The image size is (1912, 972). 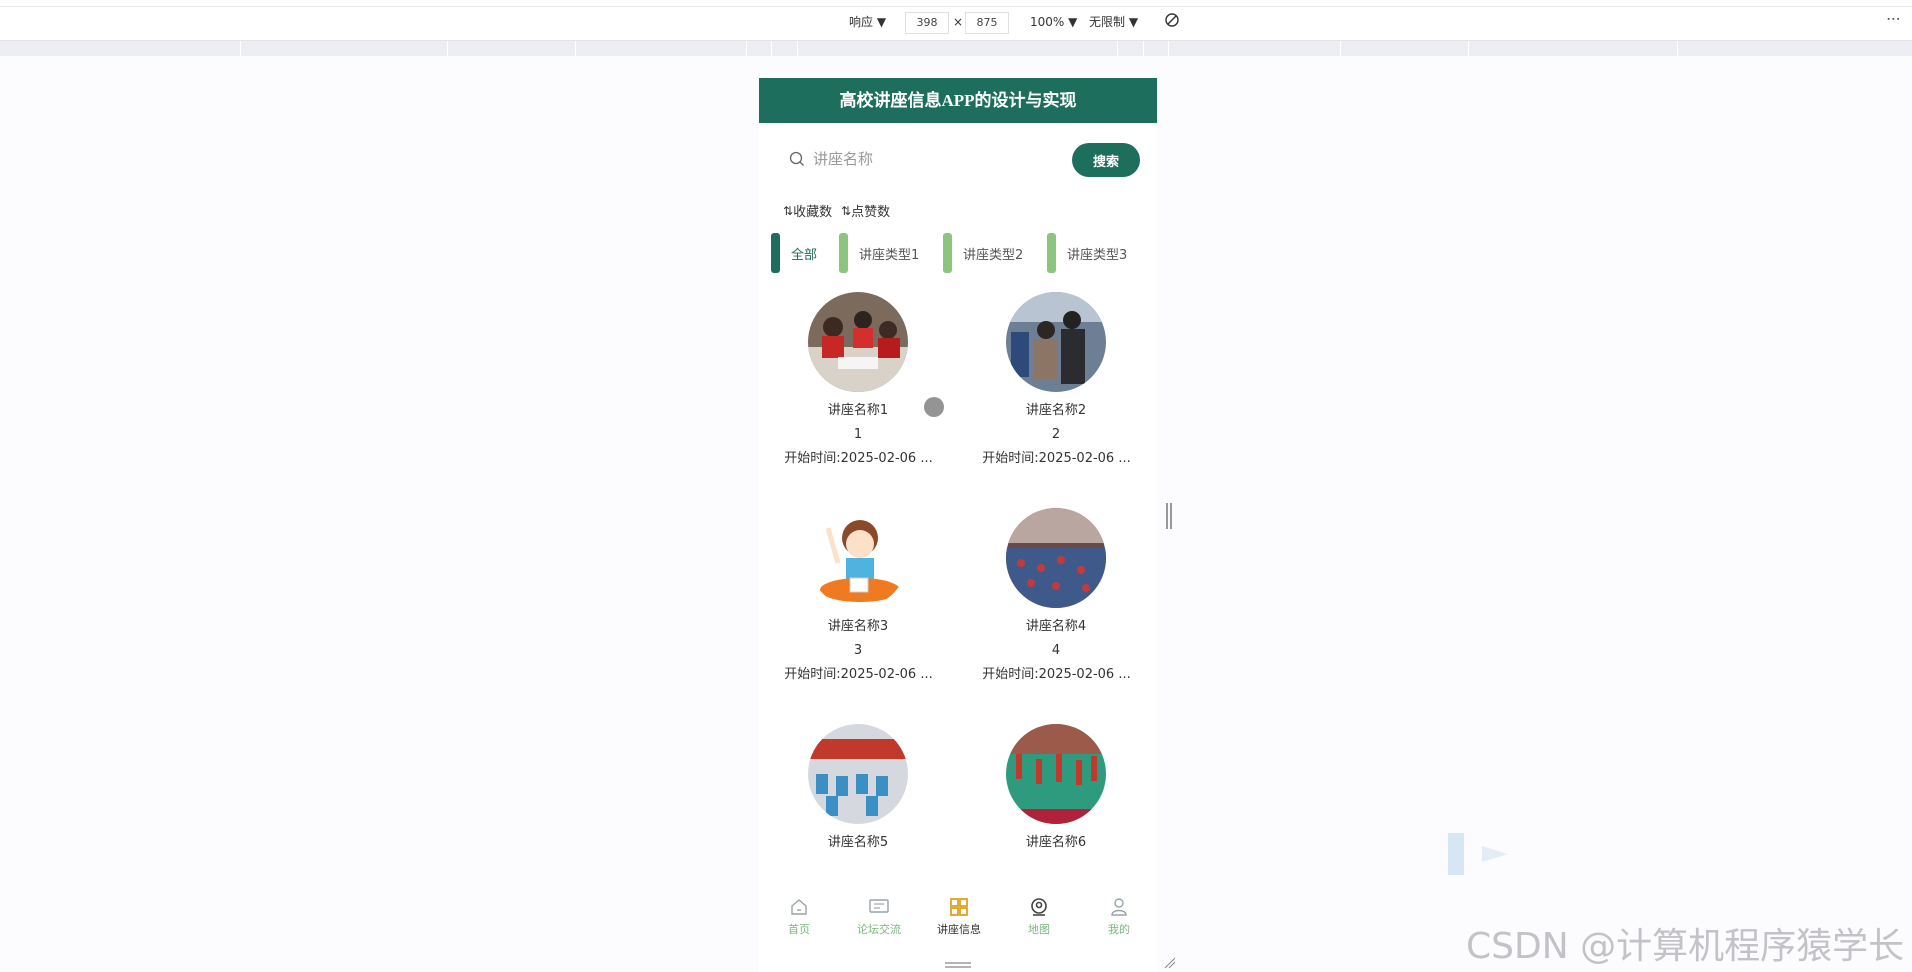 I want to click on lecture-name: 讲座名称4, so click(x=1056, y=626).